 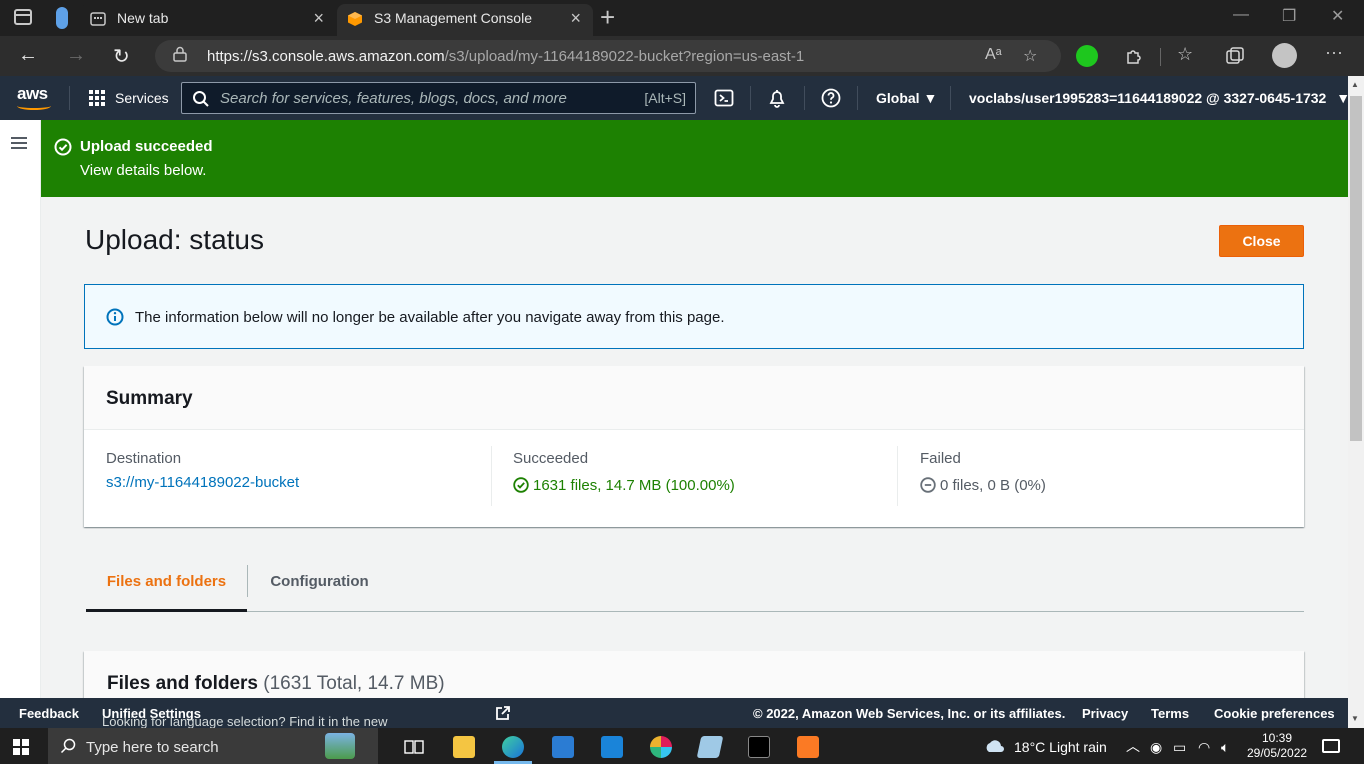 What do you see at coordinates (143, 170) in the screenshot?
I see `flash-subtitle: View details below.` at bounding box center [143, 170].